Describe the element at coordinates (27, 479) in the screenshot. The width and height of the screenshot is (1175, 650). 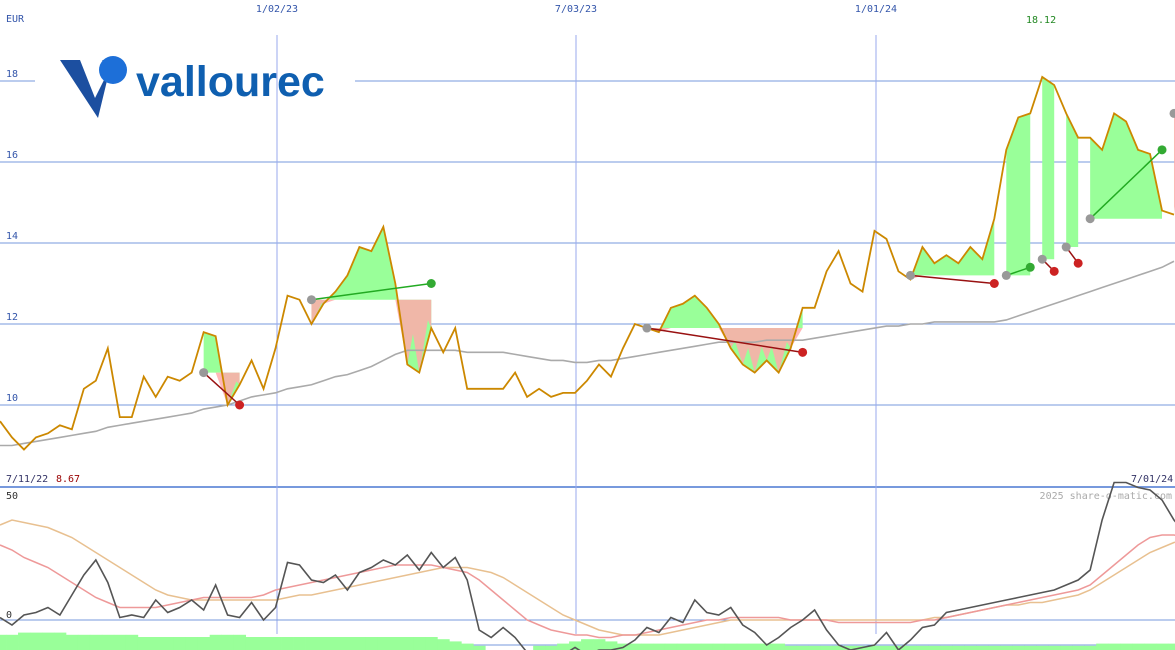
I see `start-date-label: 7/11/22` at that location.